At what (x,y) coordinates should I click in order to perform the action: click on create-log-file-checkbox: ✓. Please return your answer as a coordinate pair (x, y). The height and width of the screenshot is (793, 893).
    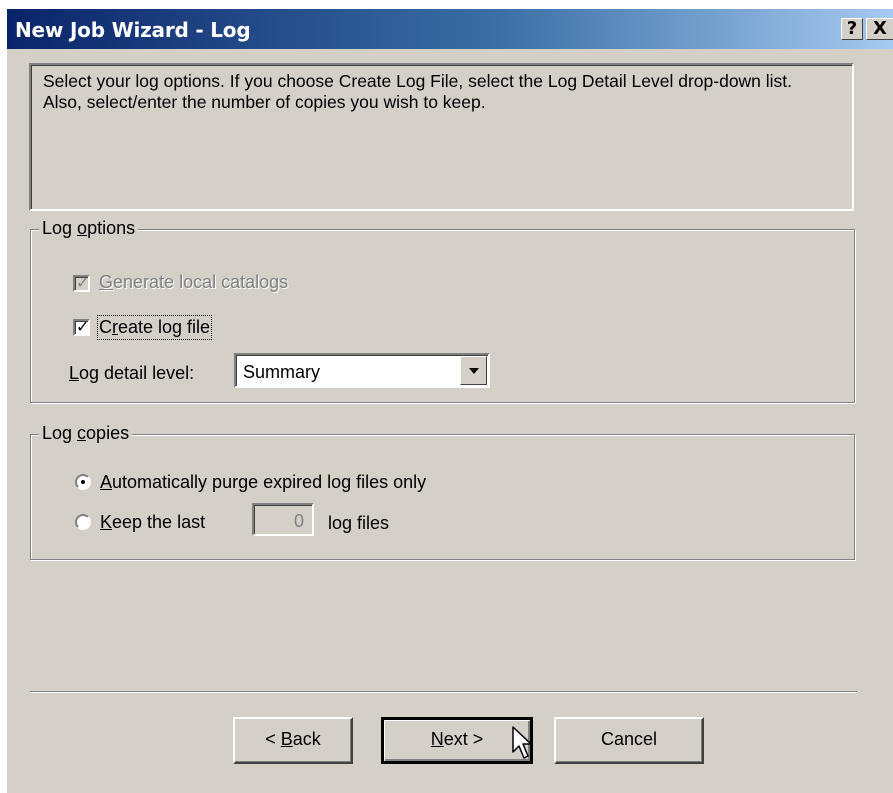
    Looking at the image, I should click on (81, 326).